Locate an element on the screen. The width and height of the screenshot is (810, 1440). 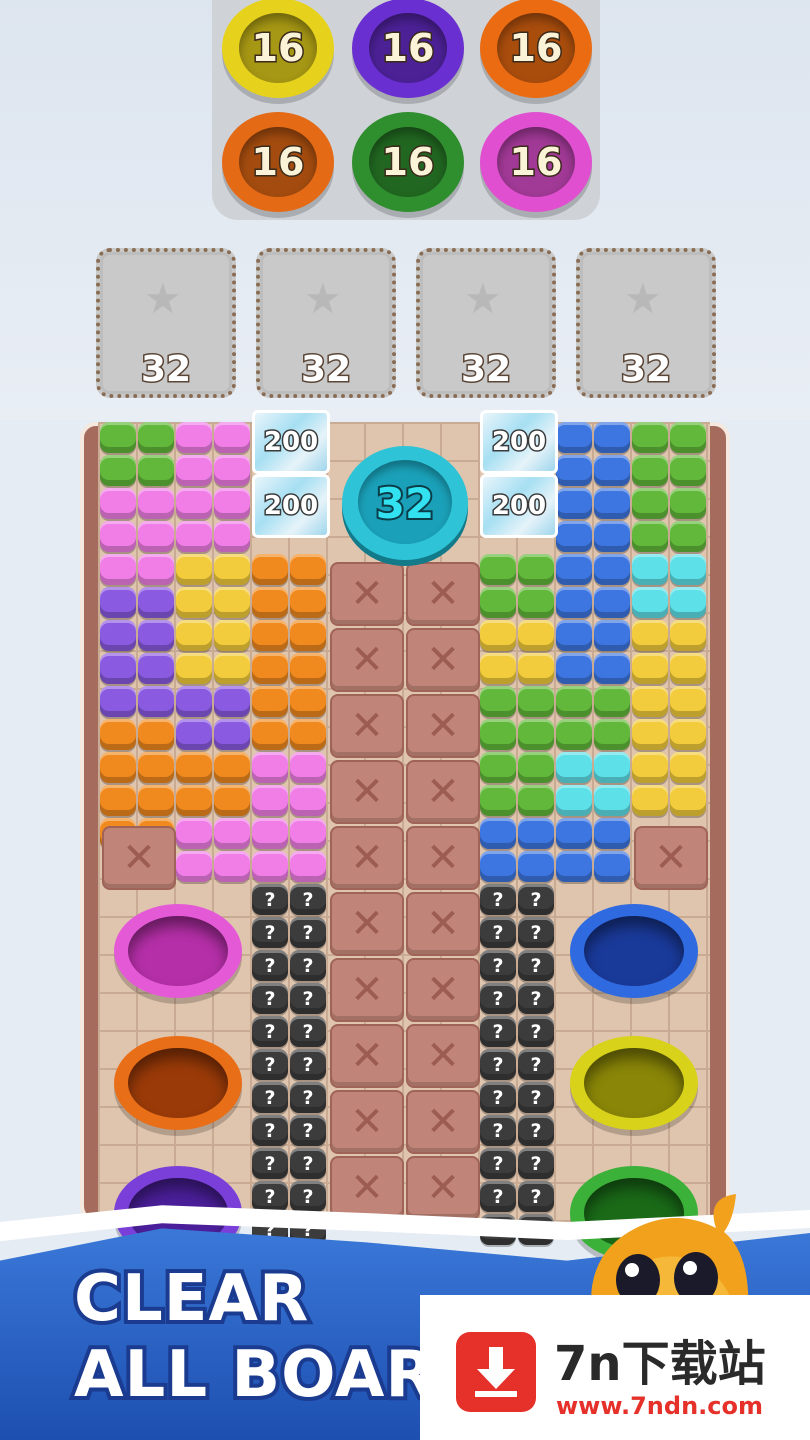
ice-block: 200 is located at coordinates (291, 442).